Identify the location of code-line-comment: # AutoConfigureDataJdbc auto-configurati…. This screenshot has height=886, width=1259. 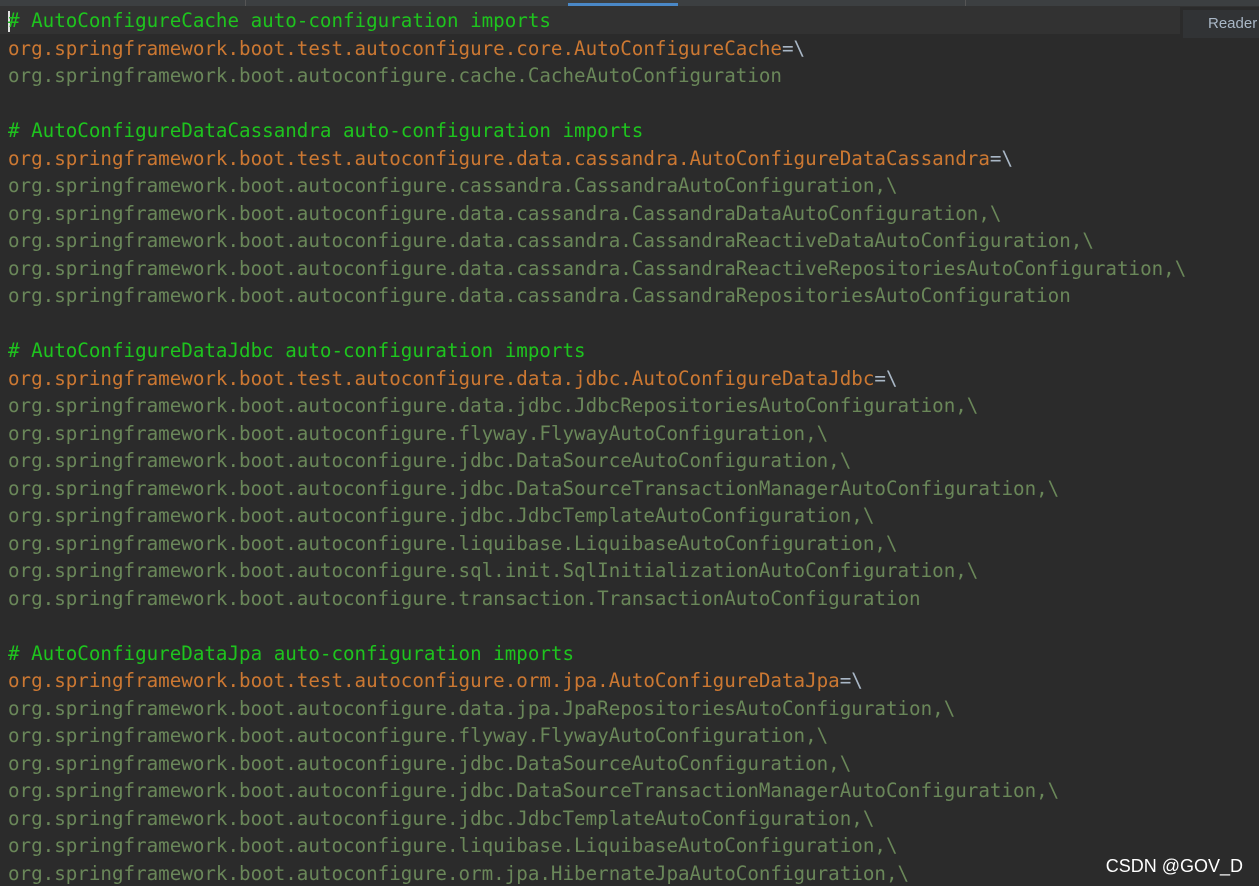
(597, 351).